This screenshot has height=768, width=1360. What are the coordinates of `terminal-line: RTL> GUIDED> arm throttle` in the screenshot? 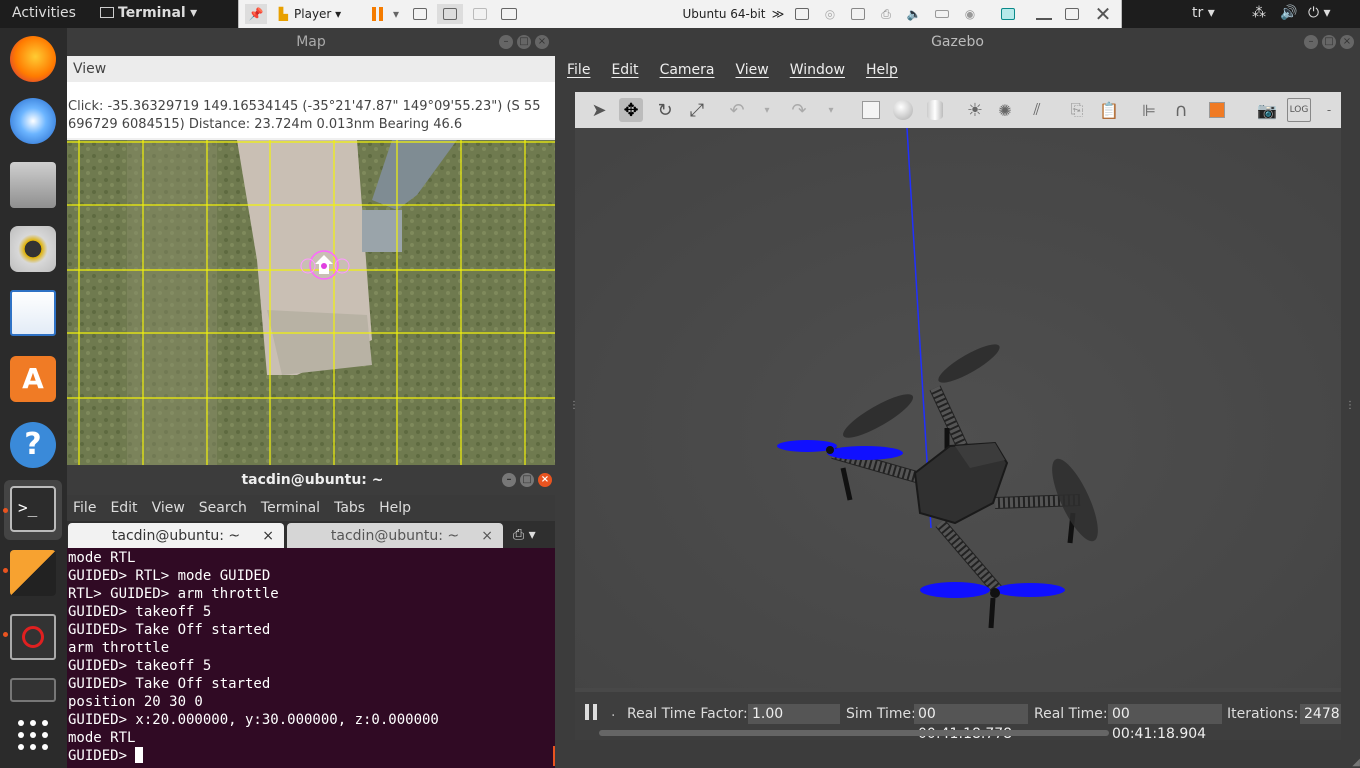 It's located at (173, 594).